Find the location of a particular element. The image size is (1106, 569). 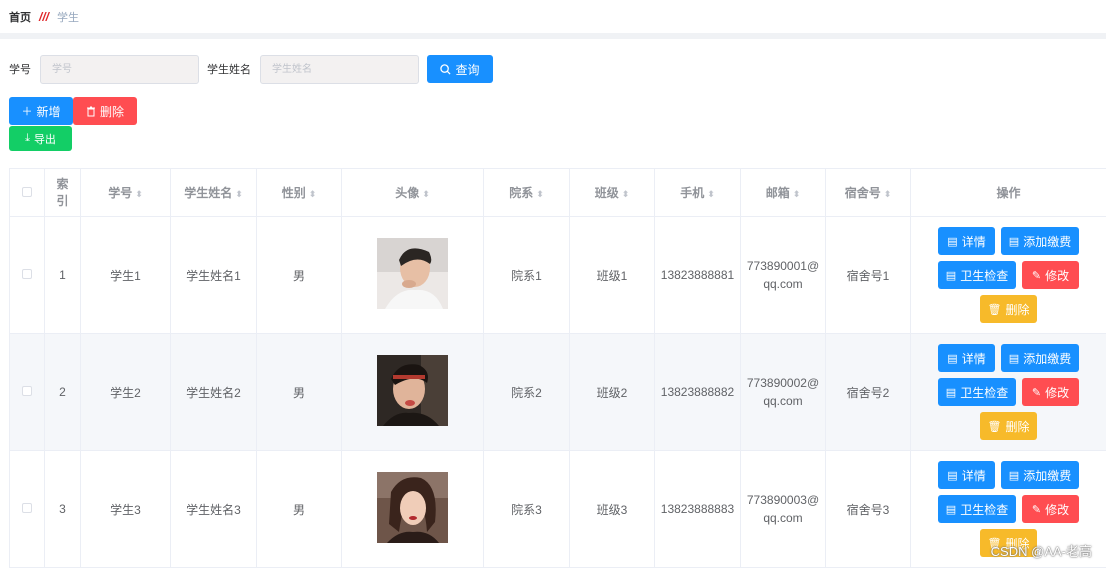

cell-phone: 13823888882 is located at coordinates (697, 392).